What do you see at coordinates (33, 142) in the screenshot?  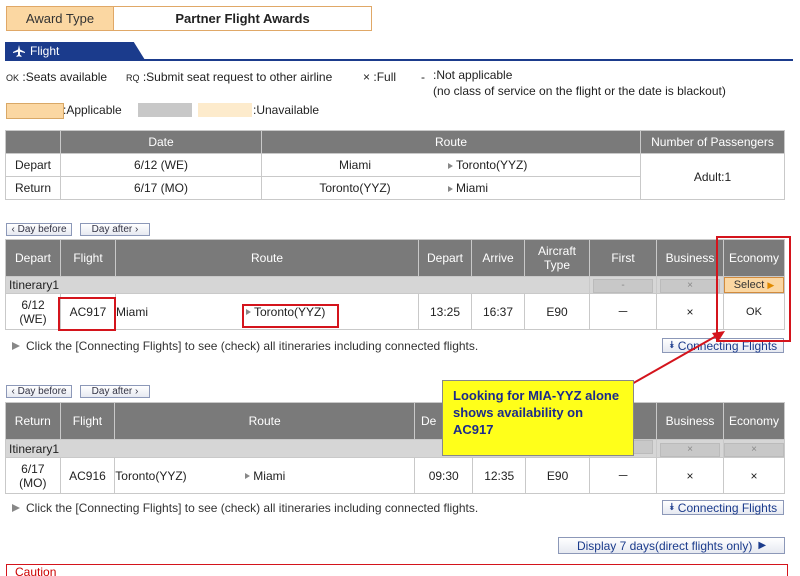 I see `summary-header-blank` at bounding box center [33, 142].